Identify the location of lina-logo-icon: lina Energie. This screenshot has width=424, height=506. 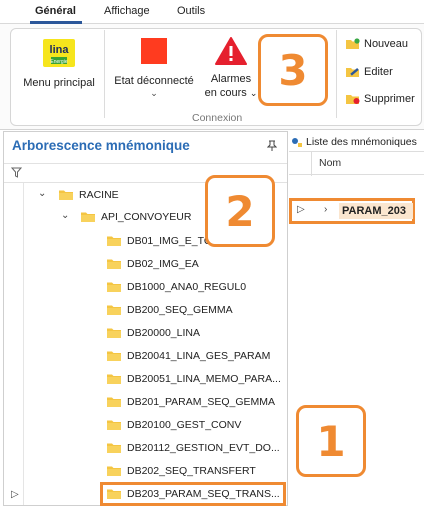
(59, 53).